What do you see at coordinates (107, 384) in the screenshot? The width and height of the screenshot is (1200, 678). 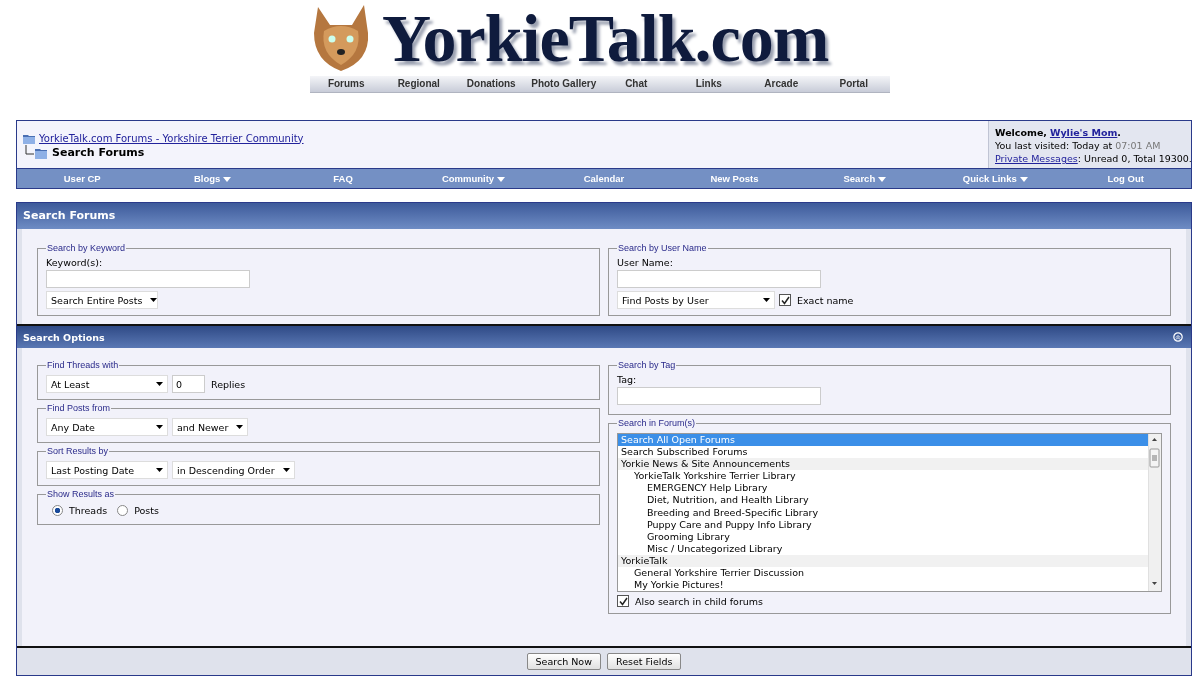 I see `dropdown: At Least` at bounding box center [107, 384].